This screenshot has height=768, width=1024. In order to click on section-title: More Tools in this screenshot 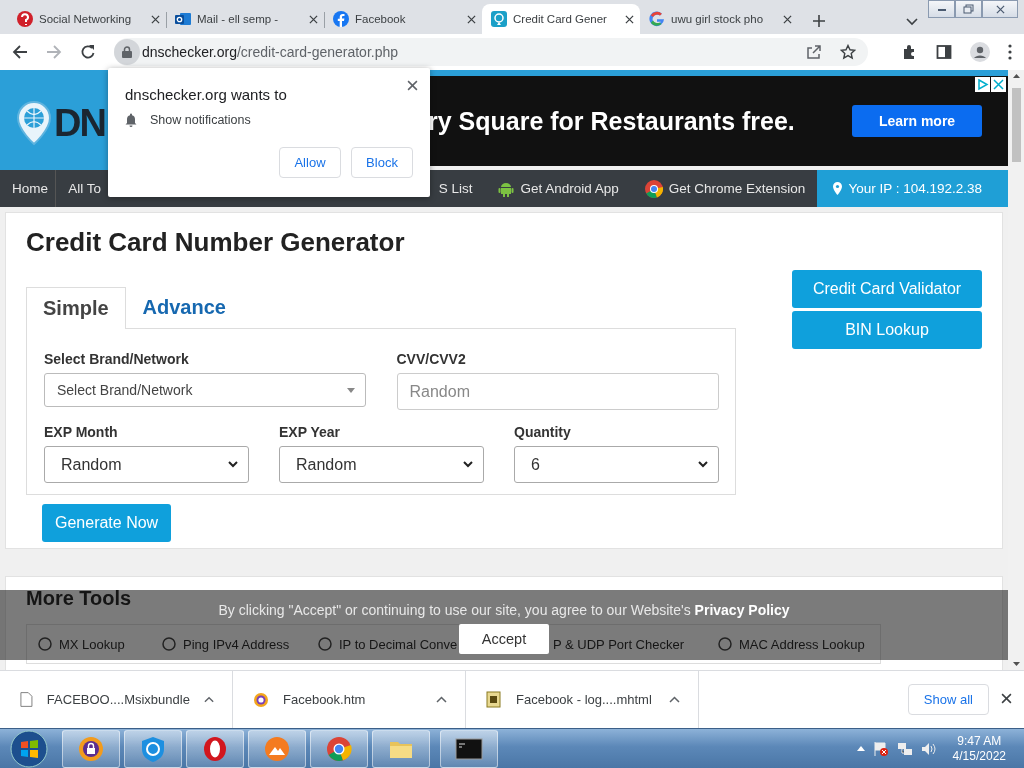, I will do `click(79, 598)`.